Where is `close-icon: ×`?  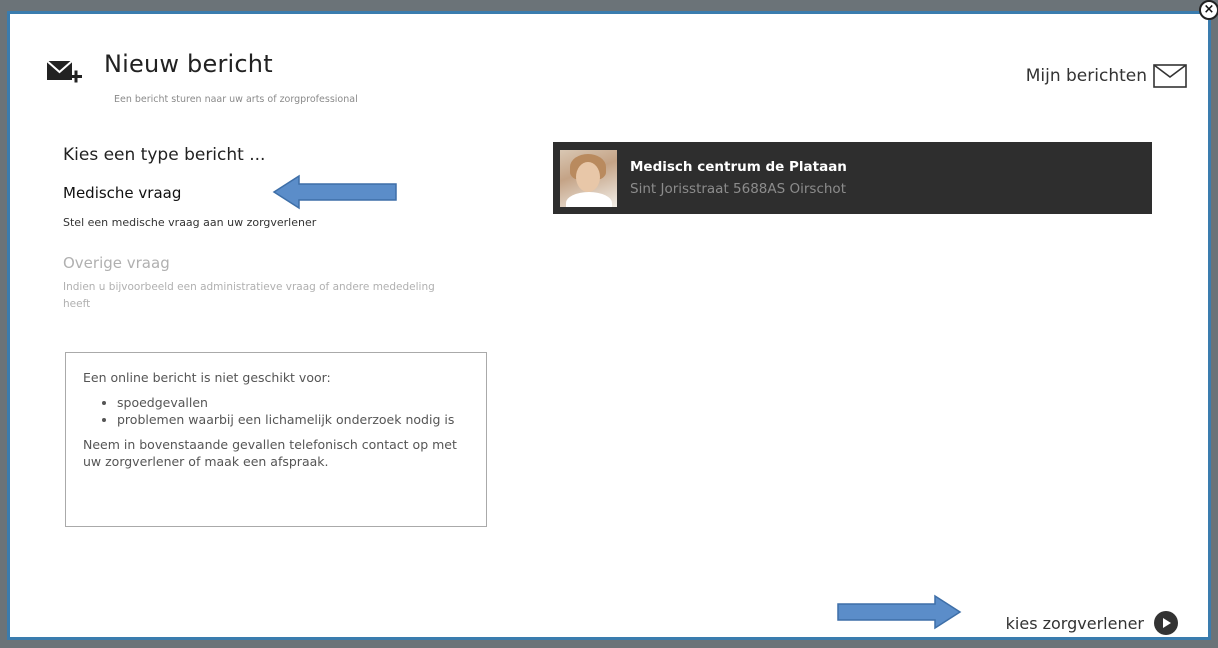 close-icon: × is located at coordinates (1208, 10).